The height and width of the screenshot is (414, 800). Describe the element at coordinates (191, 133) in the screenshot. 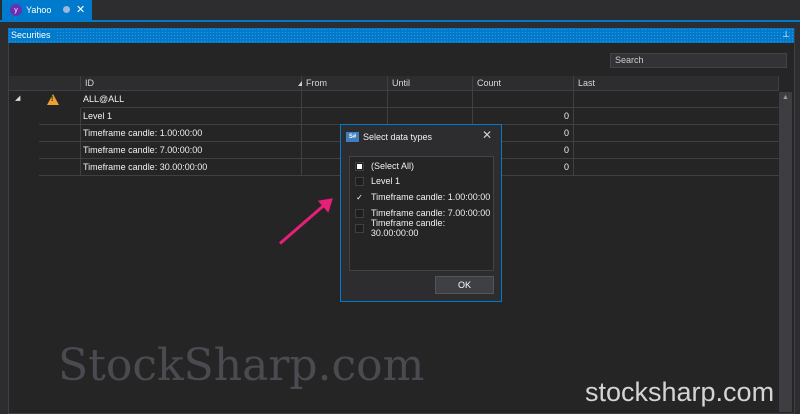

I see `cell-id: Timeframe candle: 1.00:00:00` at that location.